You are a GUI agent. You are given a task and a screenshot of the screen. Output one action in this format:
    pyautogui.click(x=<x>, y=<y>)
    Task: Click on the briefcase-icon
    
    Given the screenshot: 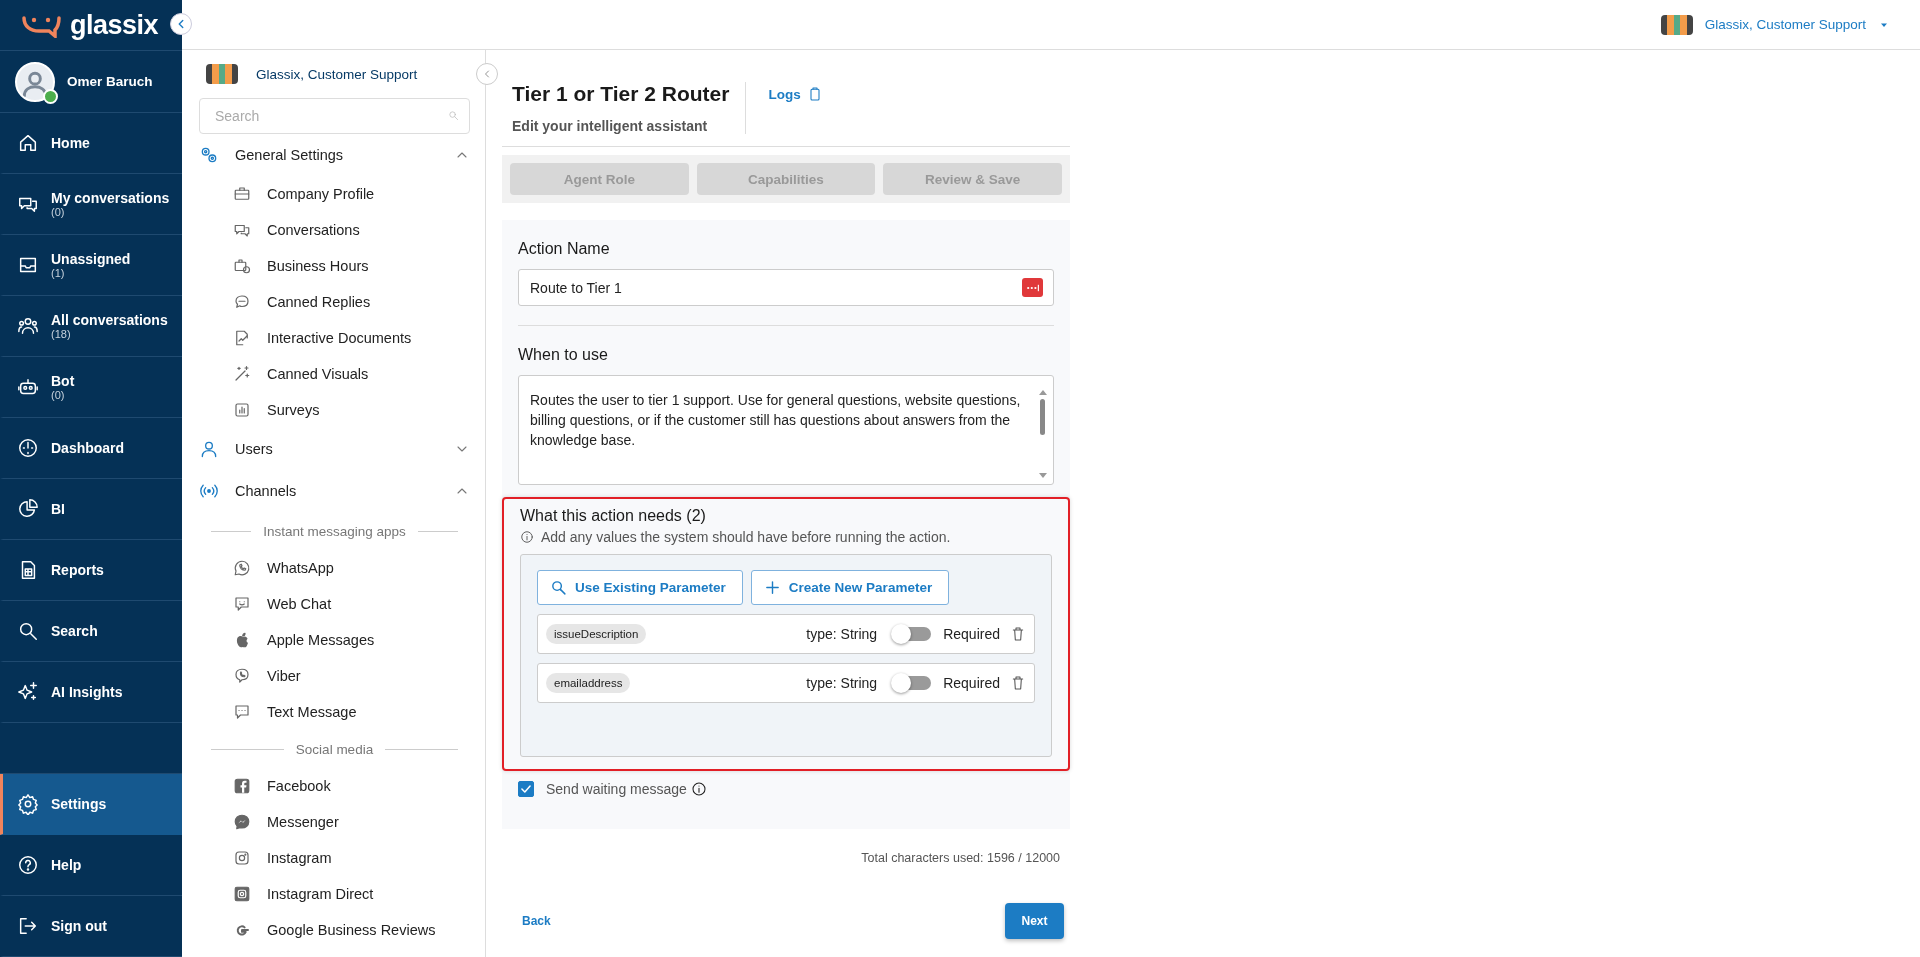 What is the action you would take?
    pyautogui.click(x=242, y=194)
    